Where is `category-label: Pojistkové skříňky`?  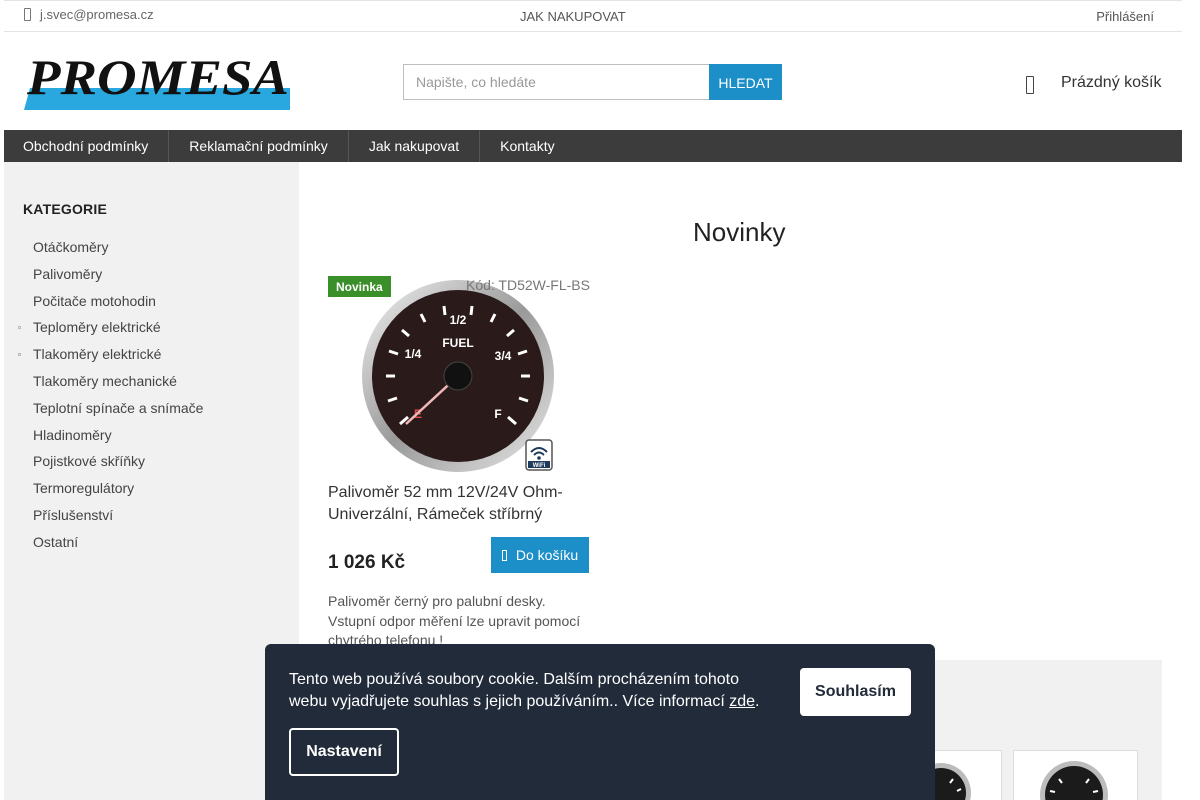
category-label: Pojistkové skříňky is located at coordinates (89, 461).